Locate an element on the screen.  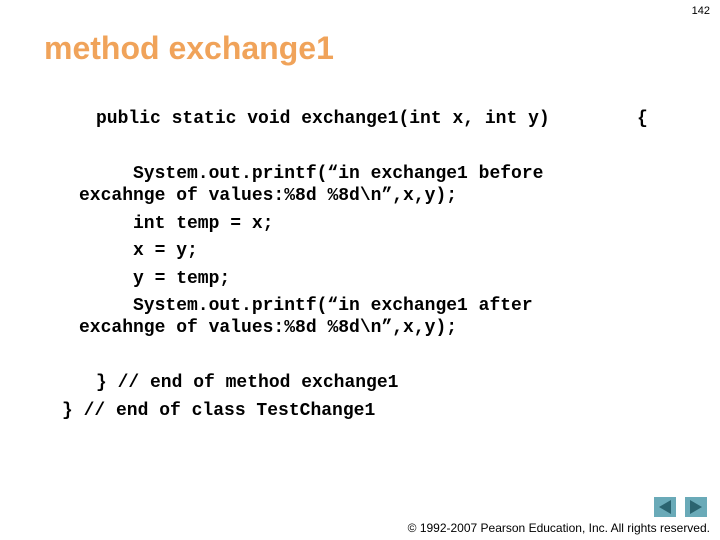
prev-slide-icon is located at coordinates (665, 507).